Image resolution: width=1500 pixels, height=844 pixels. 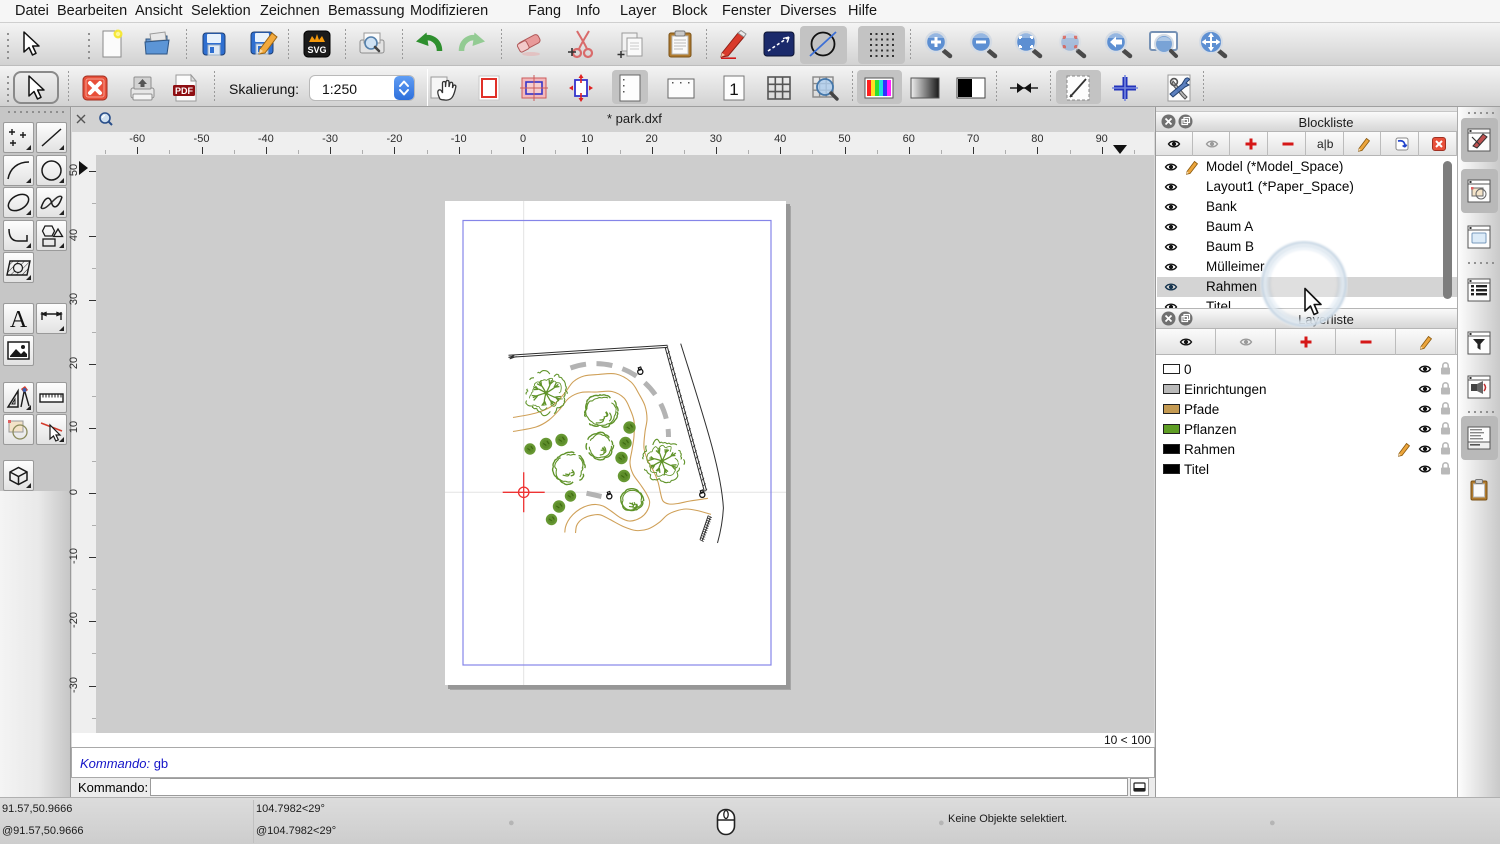 What do you see at coordinates (316, 50) in the screenshot?
I see `svg-text: SVG` at bounding box center [316, 50].